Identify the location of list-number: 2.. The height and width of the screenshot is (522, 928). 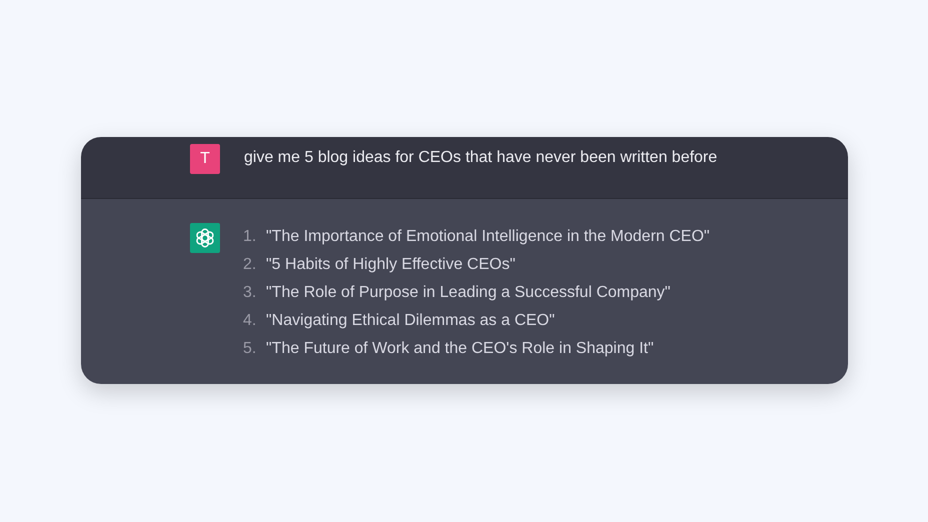
(250, 265).